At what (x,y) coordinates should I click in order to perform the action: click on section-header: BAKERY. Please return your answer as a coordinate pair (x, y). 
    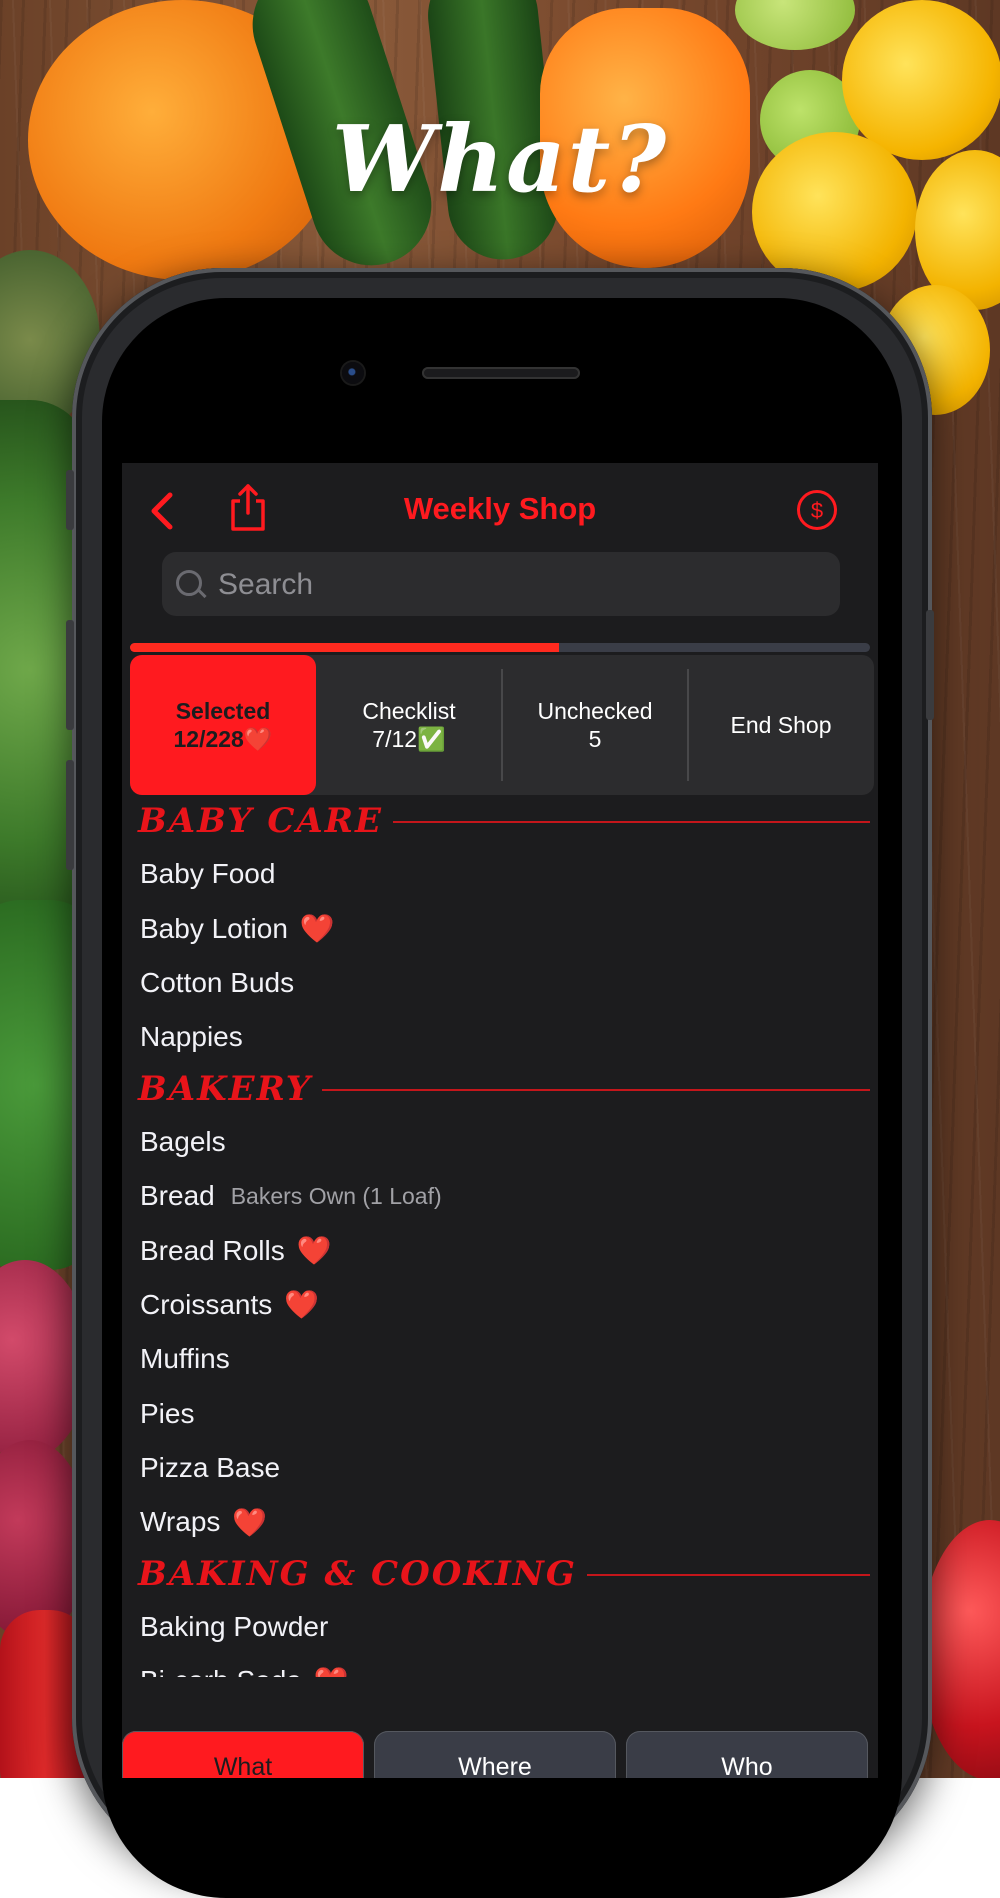
    Looking at the image, I should click on (500, 1090).